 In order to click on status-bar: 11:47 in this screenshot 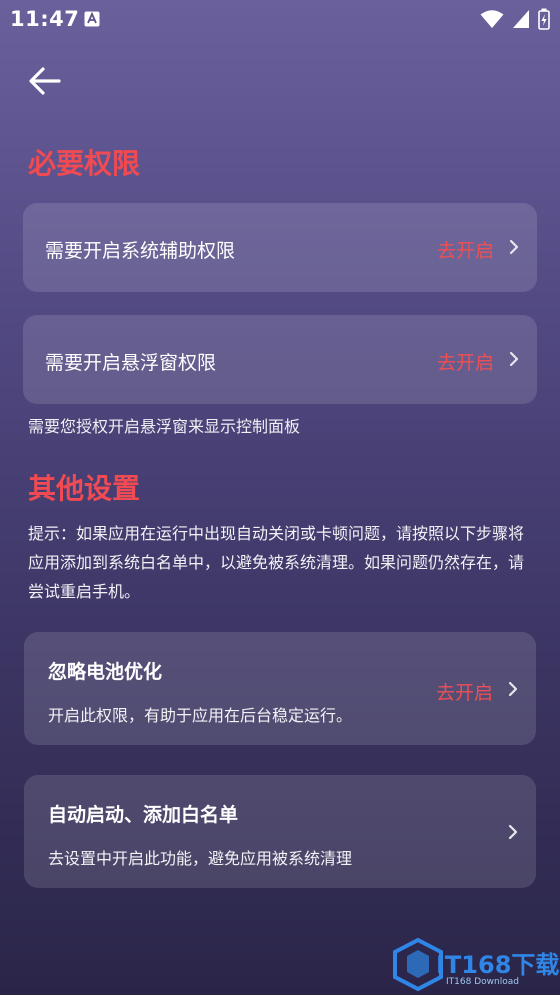, I will do `click(280, 19)`.